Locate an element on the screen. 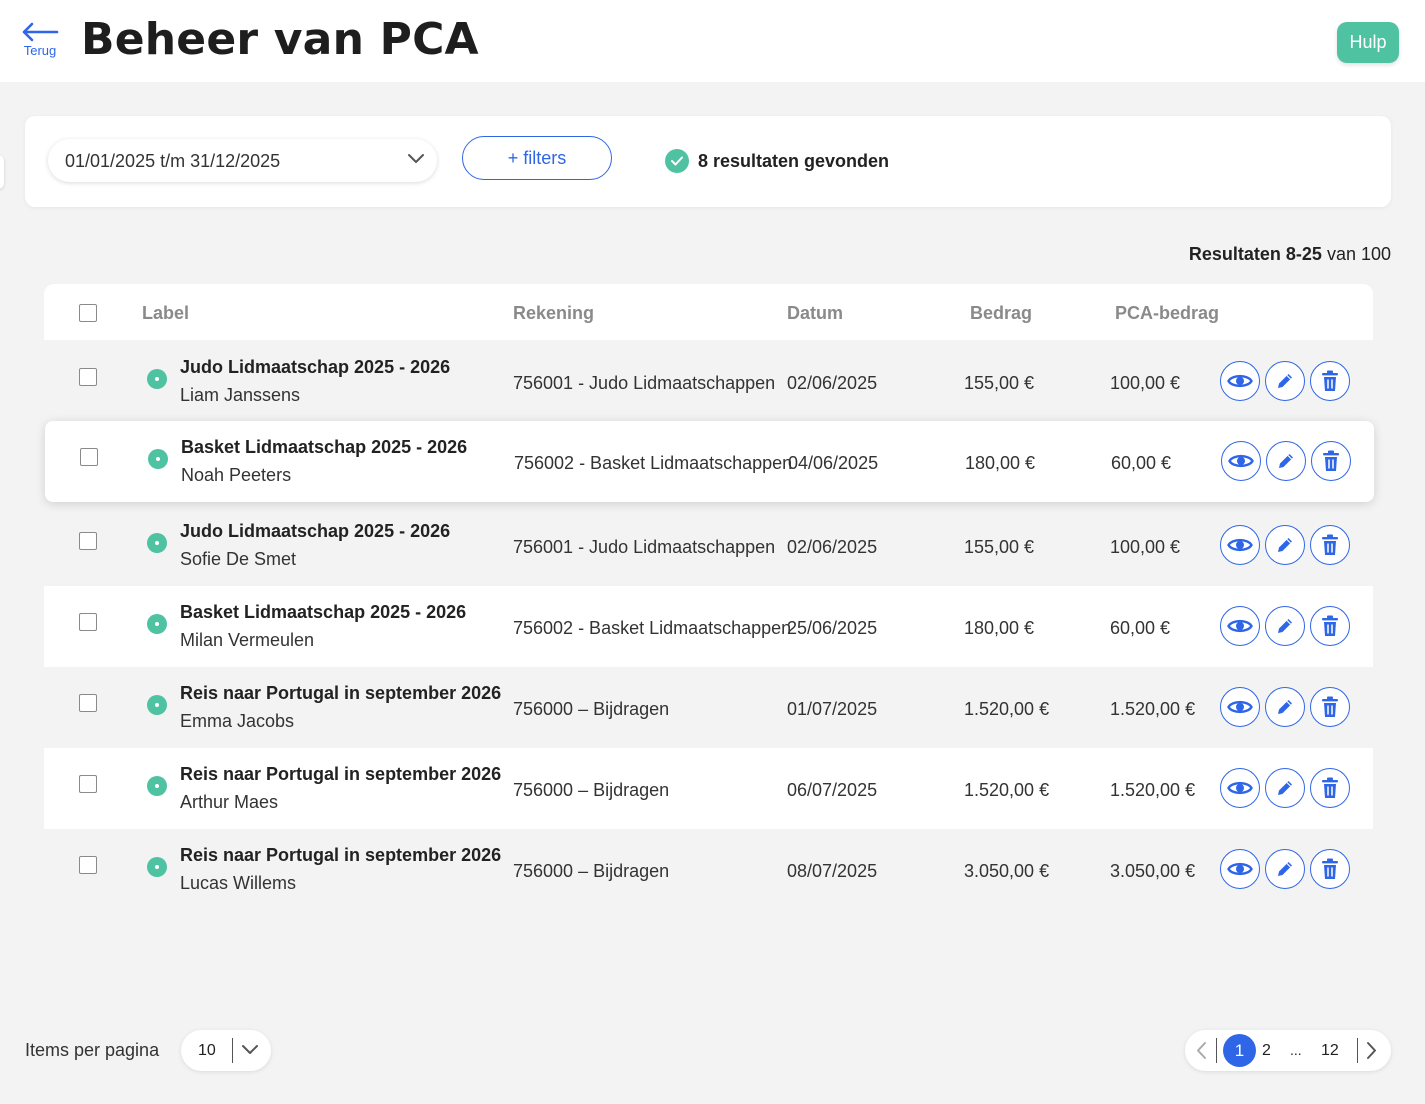  page-button-next: 2 is located at coordinates (1266, 1051).